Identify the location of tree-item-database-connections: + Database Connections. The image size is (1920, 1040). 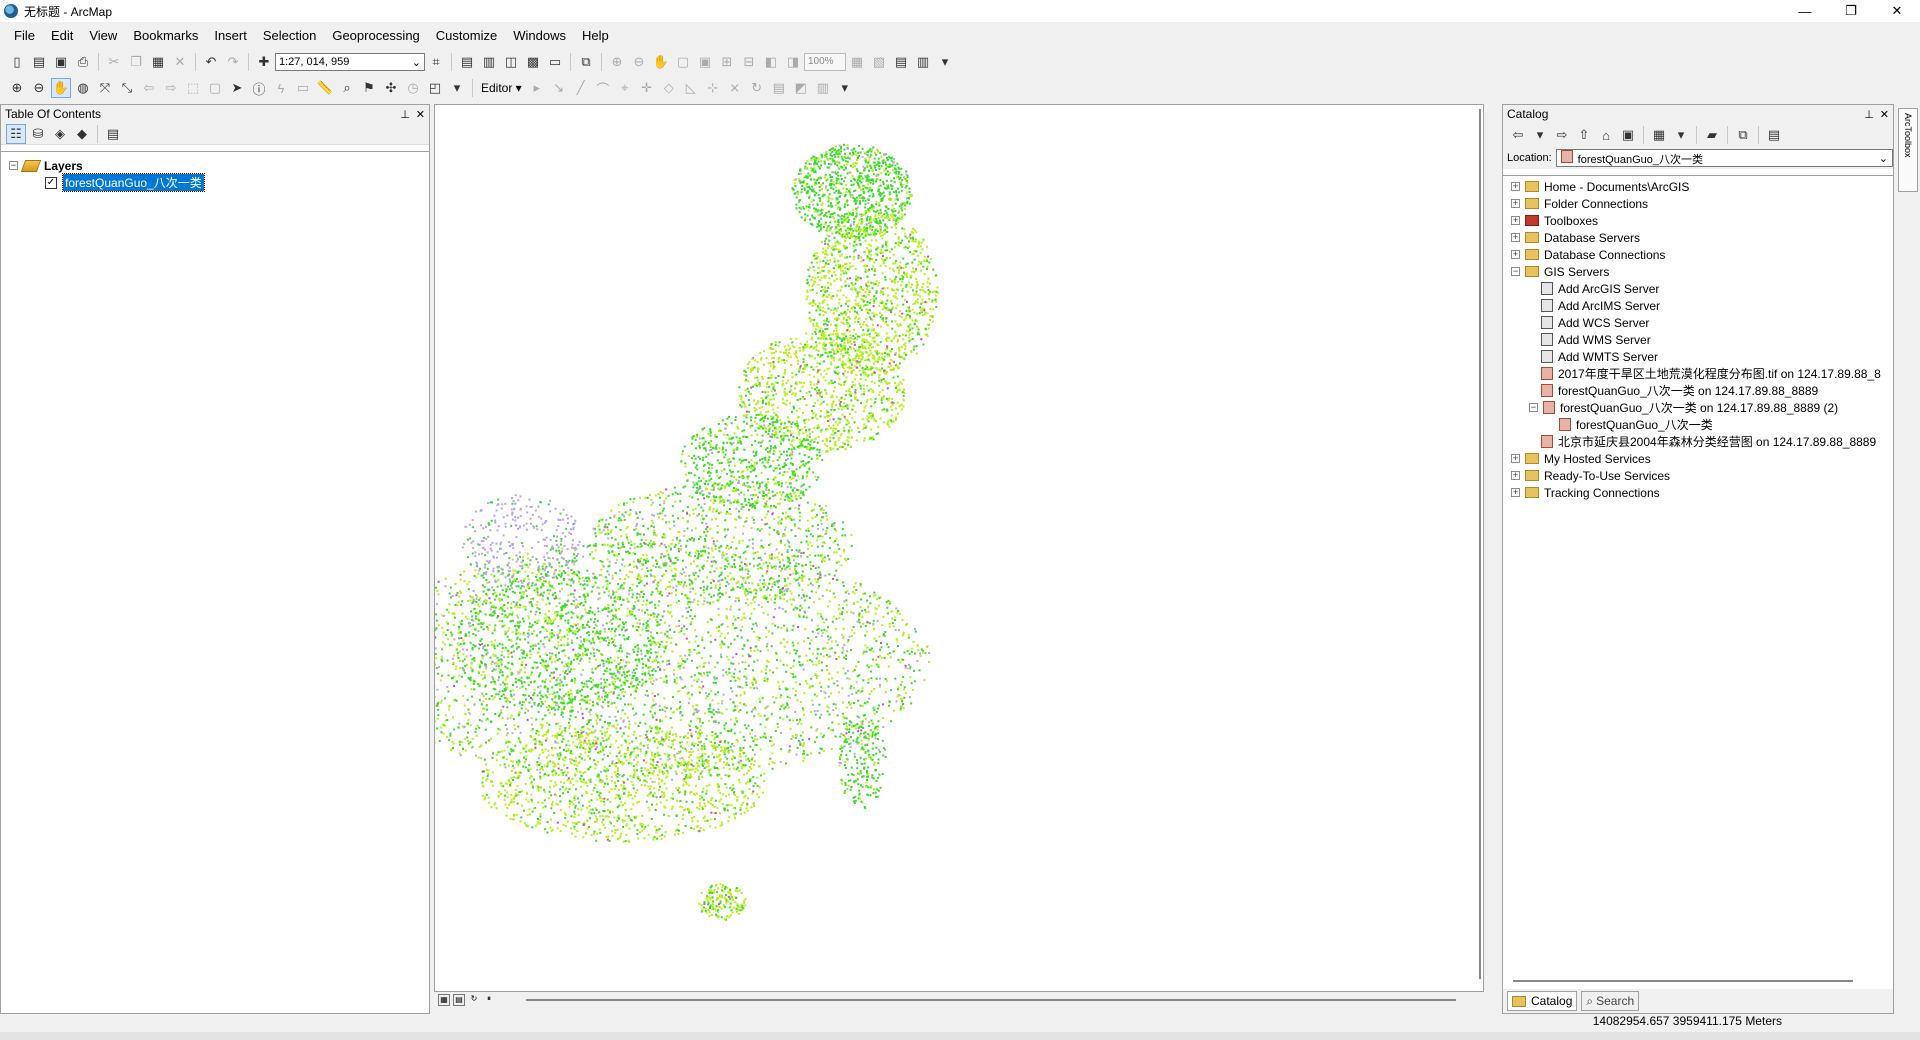
(1588, 254).